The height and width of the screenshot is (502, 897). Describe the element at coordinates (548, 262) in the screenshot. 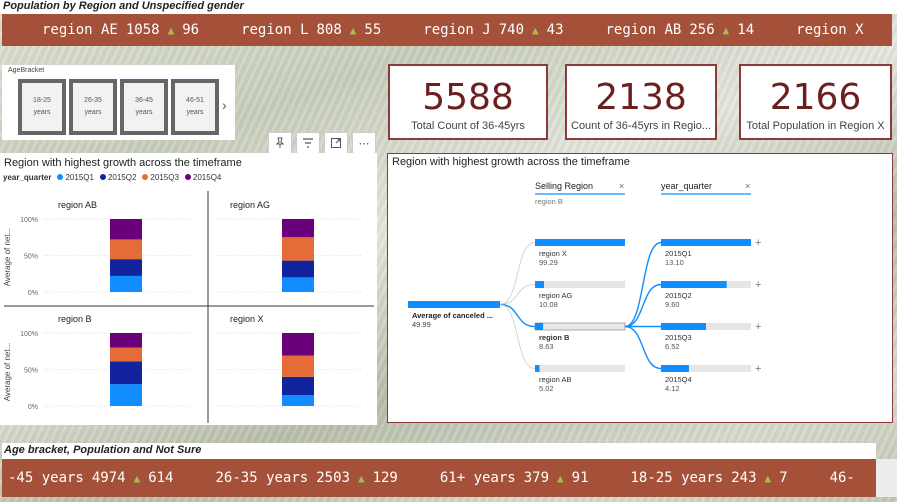

I see `node-value: 99.29` at that location.